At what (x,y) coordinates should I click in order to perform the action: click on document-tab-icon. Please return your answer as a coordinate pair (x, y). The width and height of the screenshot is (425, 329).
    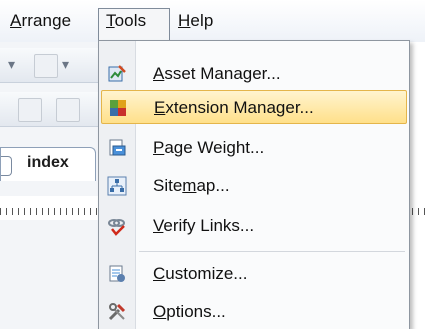
    Looking at the image, I should click on (6, 166).